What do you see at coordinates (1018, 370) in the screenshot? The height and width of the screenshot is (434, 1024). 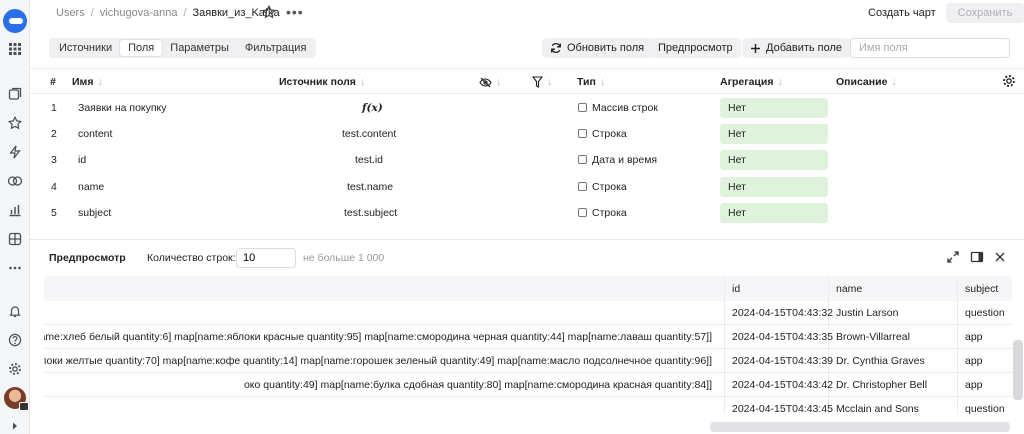 I see `vertical-scrollbar` at bounding box center [1018, 370].